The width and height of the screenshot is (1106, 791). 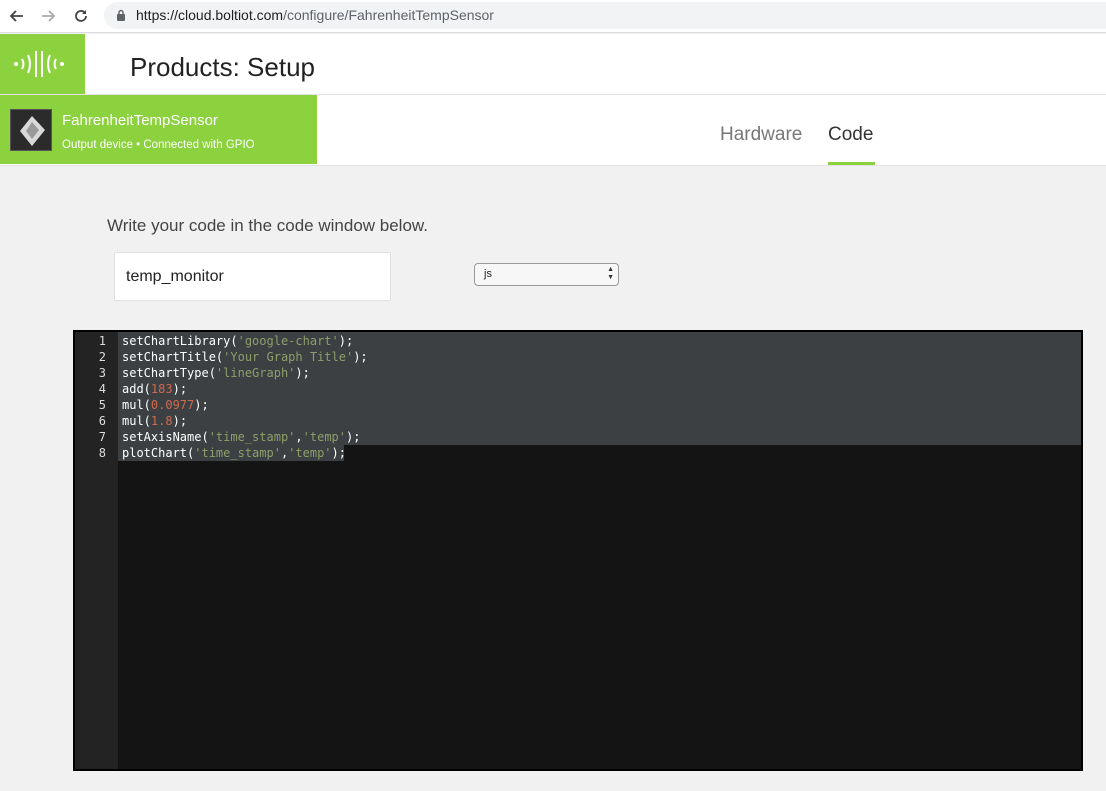 I want to click on line-number: 3, so click(x=102, y=373).